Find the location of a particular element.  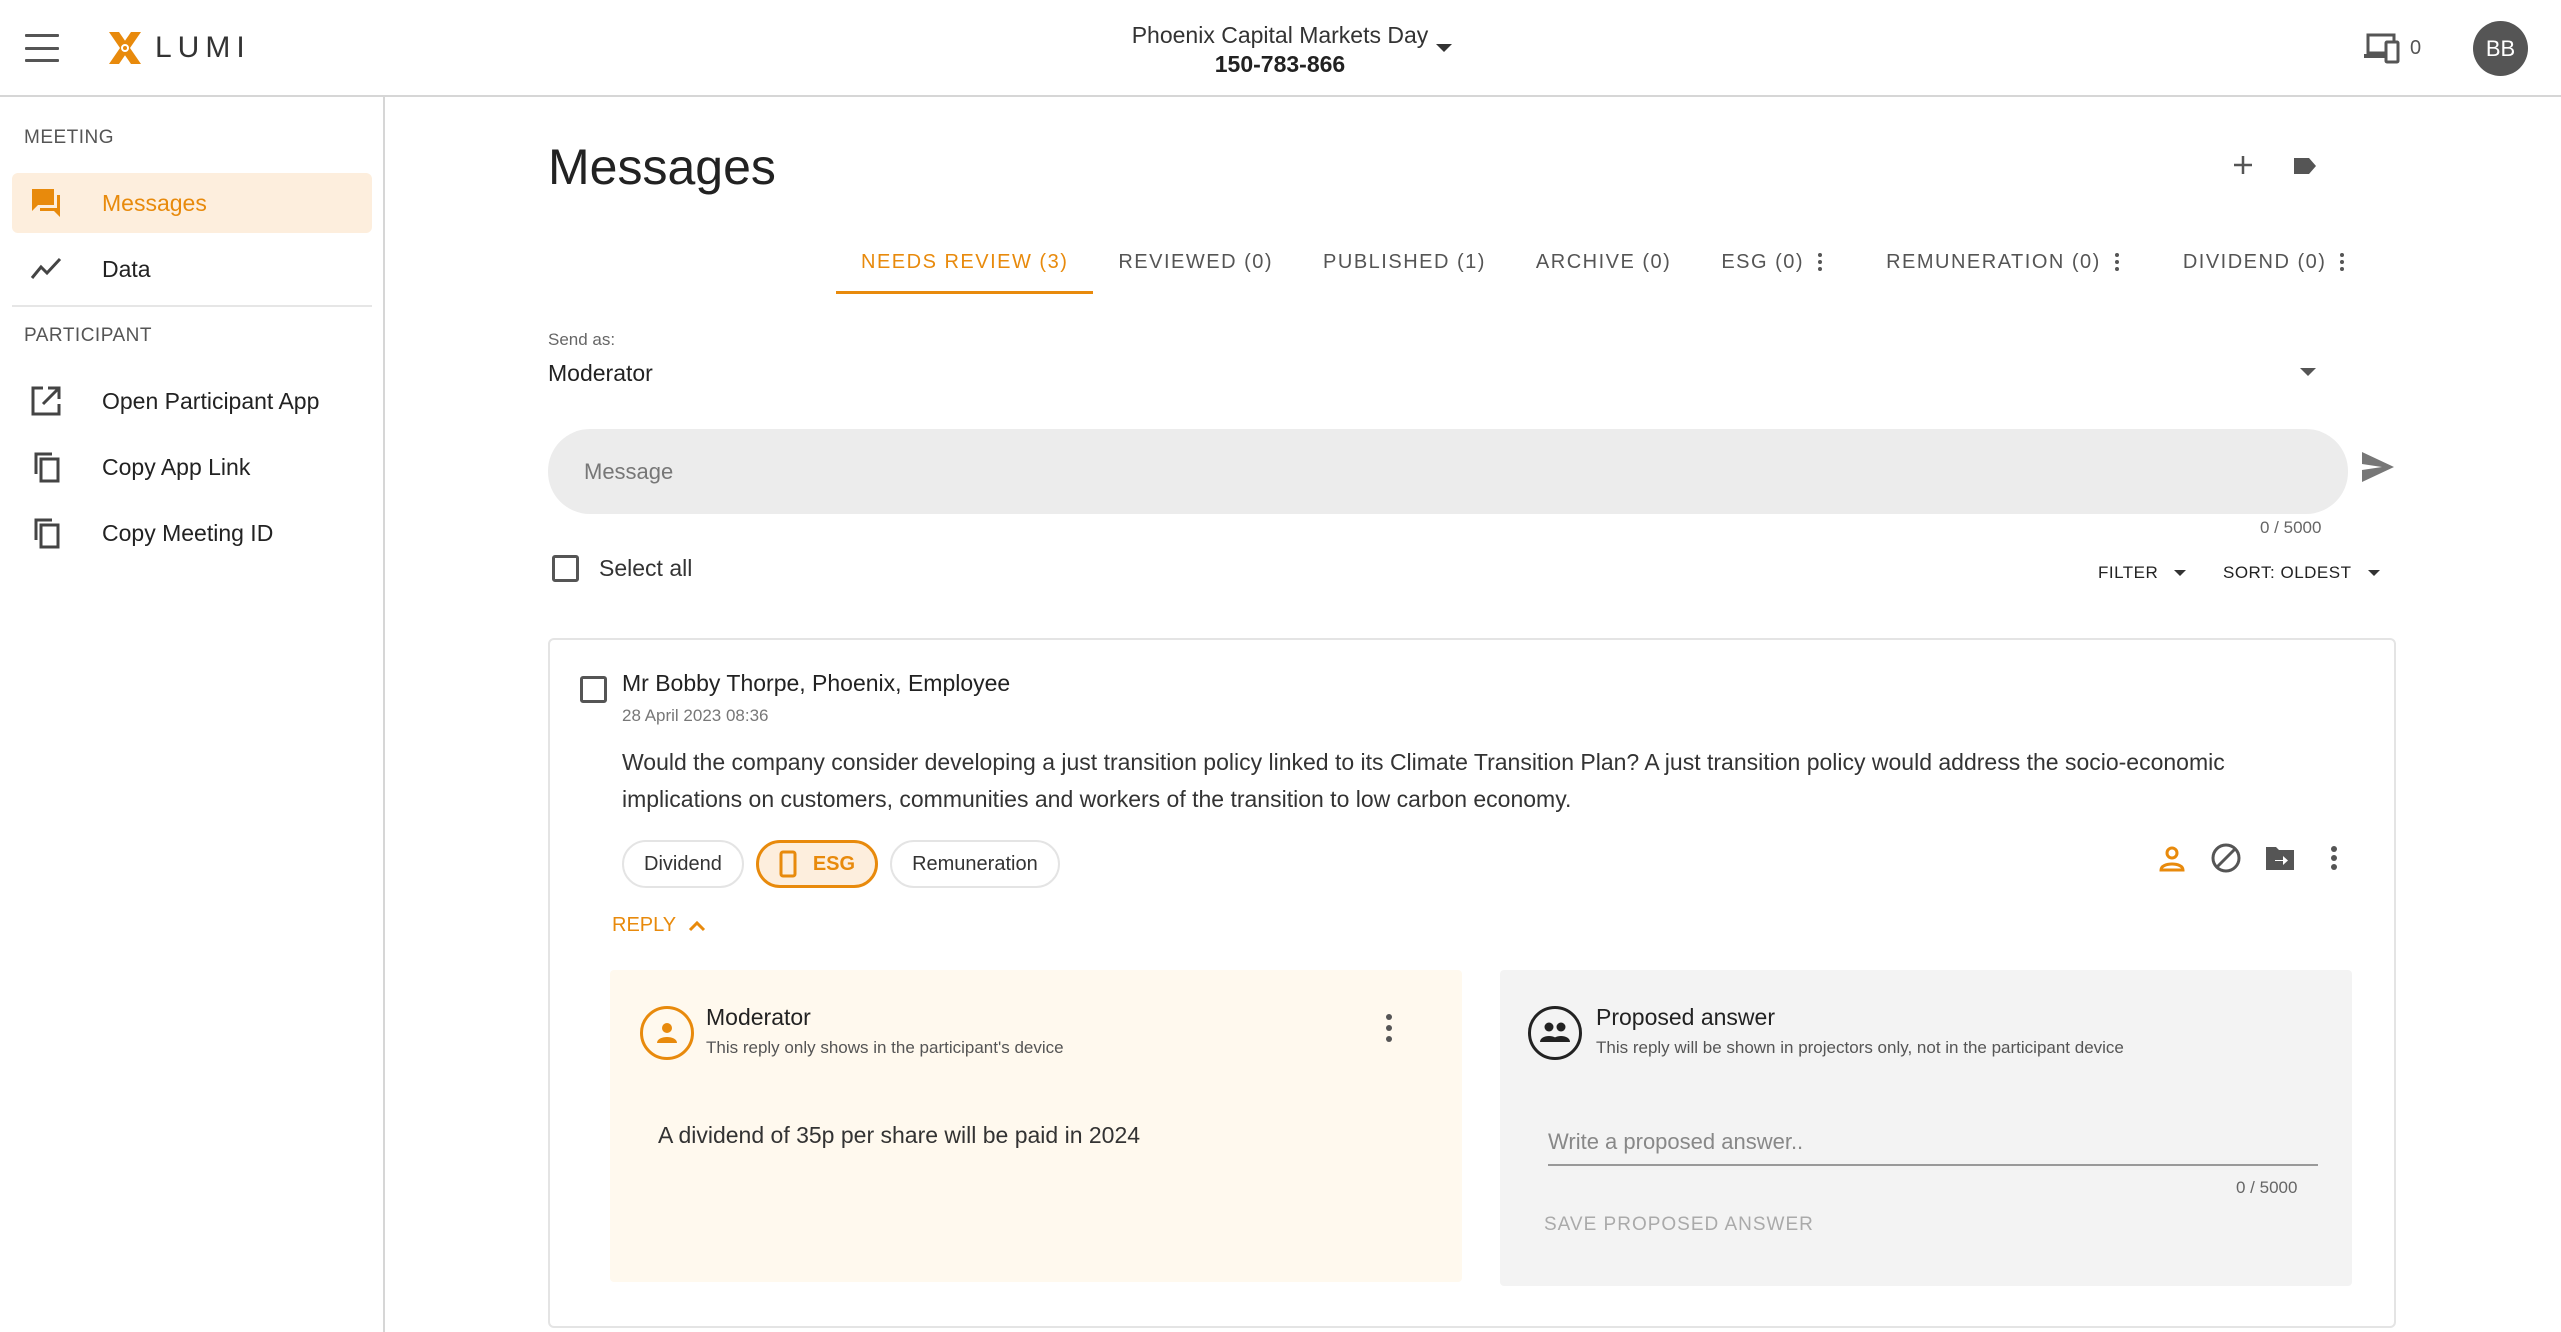

proposed-answer-input is located at coordinates (1933, 1143).